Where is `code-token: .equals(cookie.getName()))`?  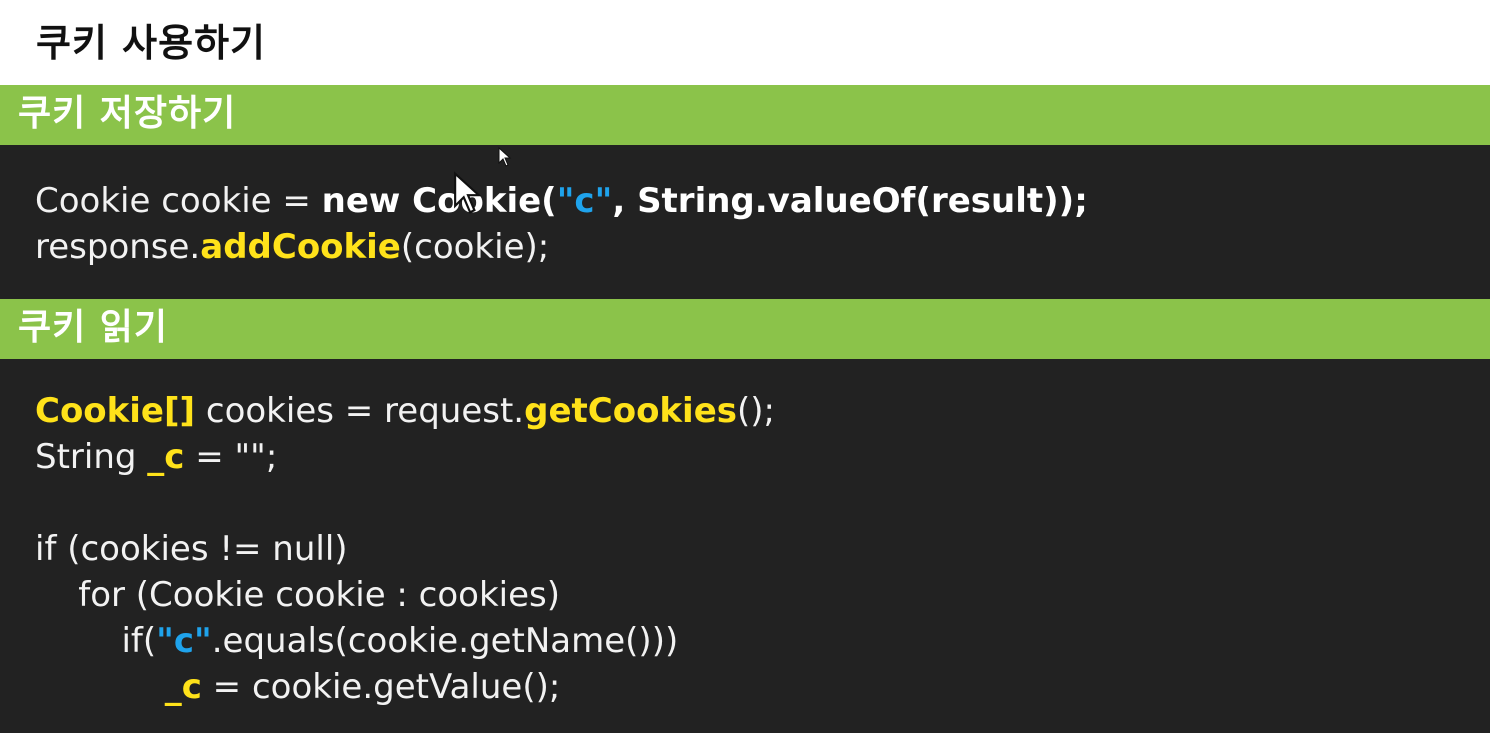
code-token: .equals(cookie.getName())) is located at coordinates (445, 641).